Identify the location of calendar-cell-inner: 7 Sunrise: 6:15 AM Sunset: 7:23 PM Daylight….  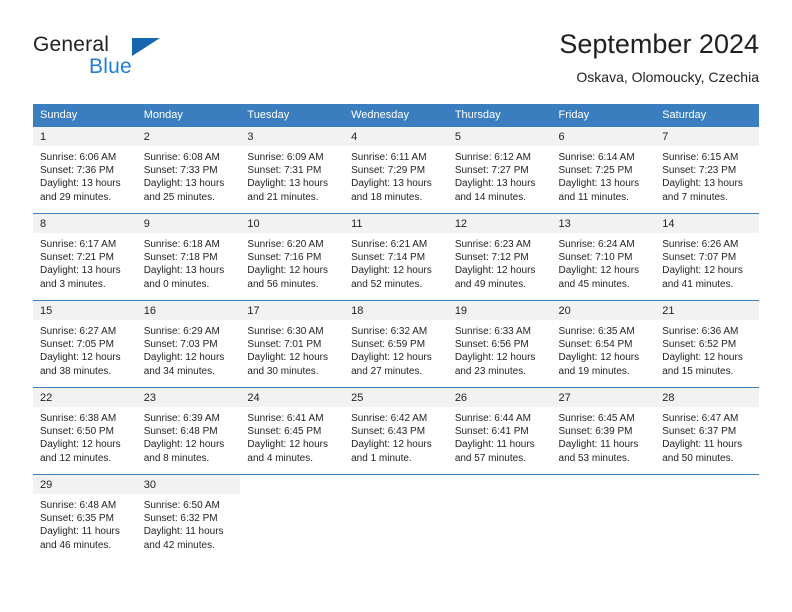
(707, 170).